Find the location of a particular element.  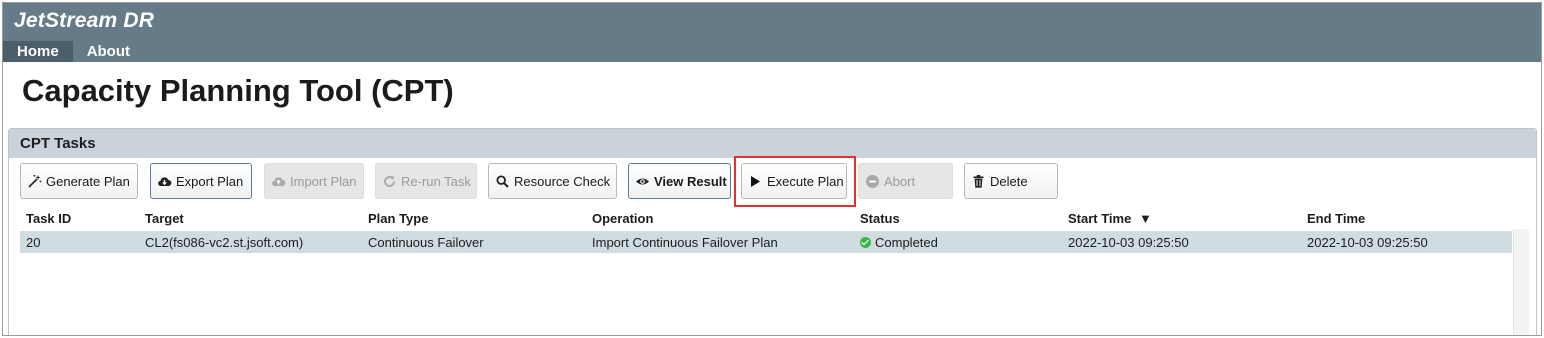

col-task-id: Task ID is located at coordinates (48, 218).